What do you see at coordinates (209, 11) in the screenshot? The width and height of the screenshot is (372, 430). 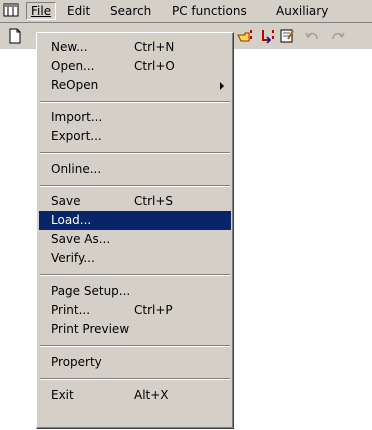 I see `menu-pc-functions: PC functions` at bounding box center [209, 11].